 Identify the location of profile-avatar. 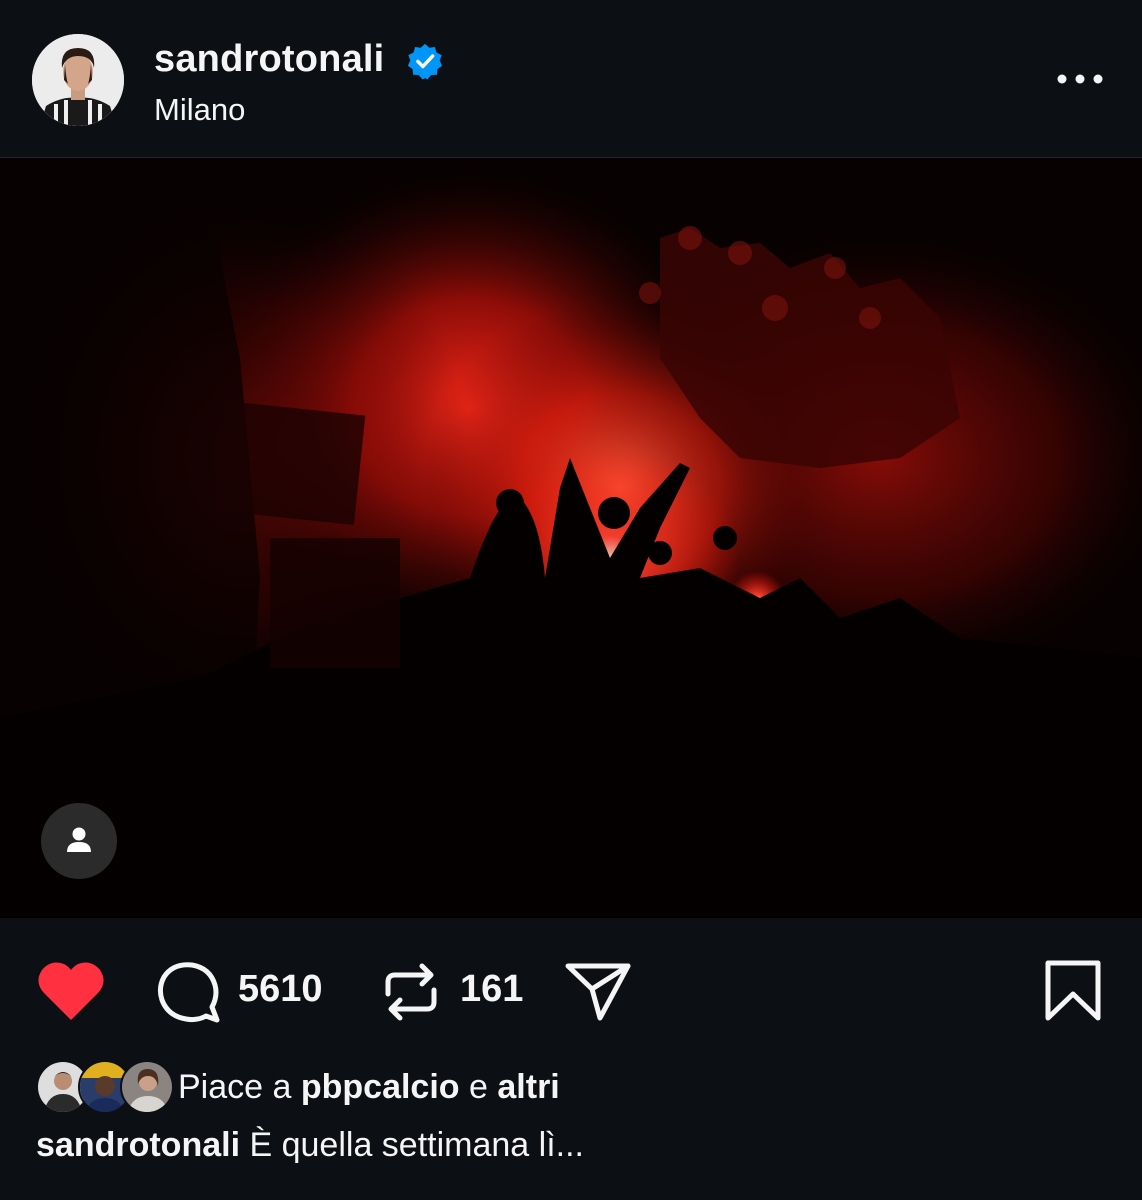
(78, 80).